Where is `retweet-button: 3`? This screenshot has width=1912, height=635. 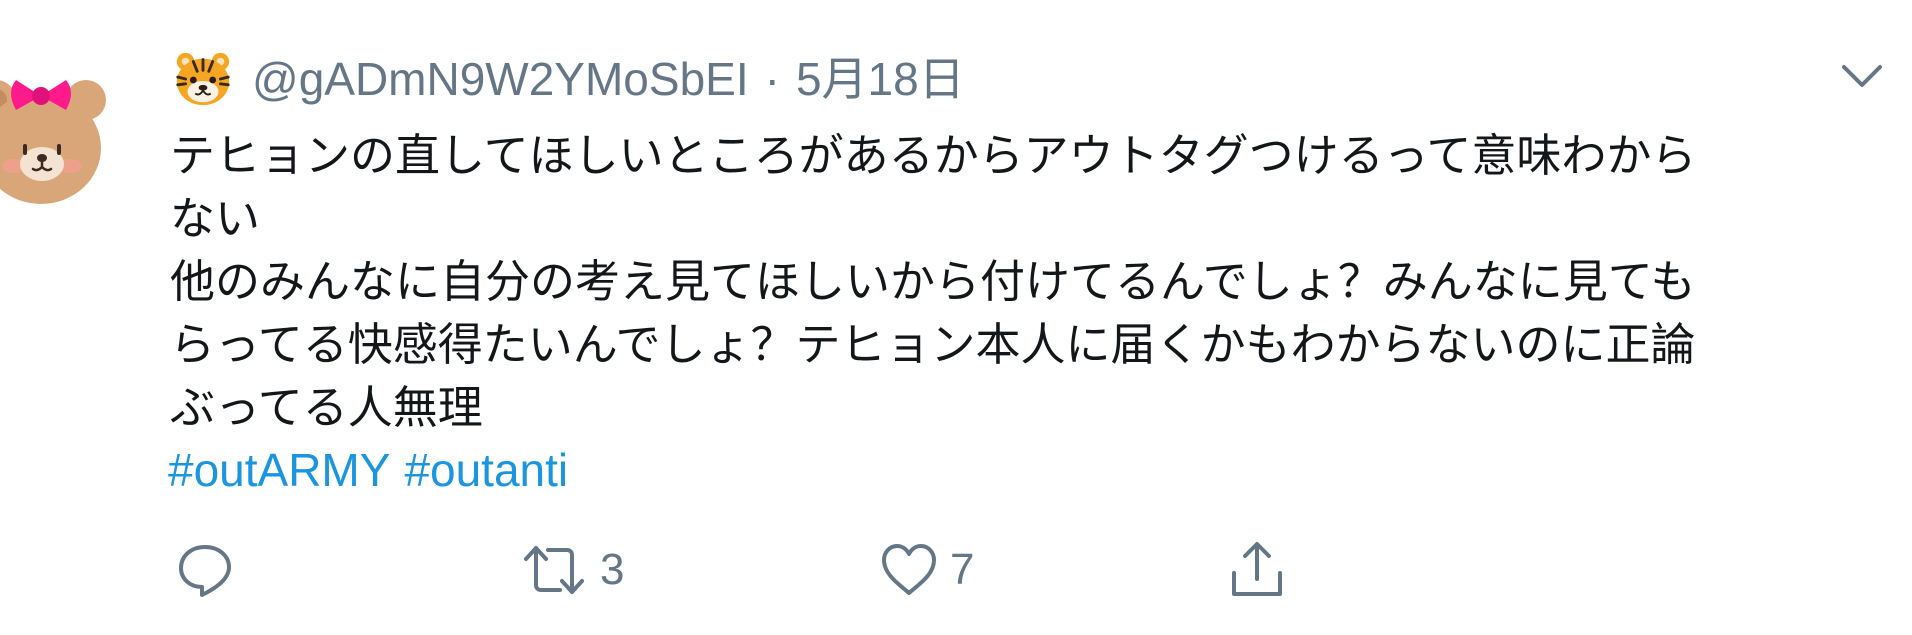
retweet-button: 3 is located at coordinates (571, 570).